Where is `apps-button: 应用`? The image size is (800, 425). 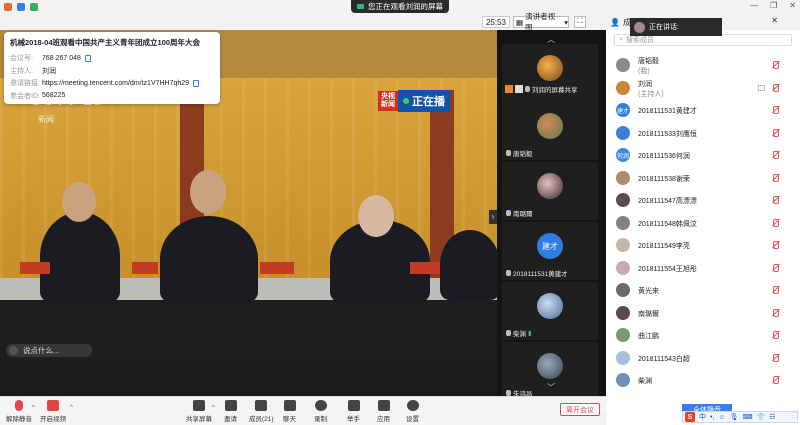
apps-button: 应用 is located at coordinates (383, 411).